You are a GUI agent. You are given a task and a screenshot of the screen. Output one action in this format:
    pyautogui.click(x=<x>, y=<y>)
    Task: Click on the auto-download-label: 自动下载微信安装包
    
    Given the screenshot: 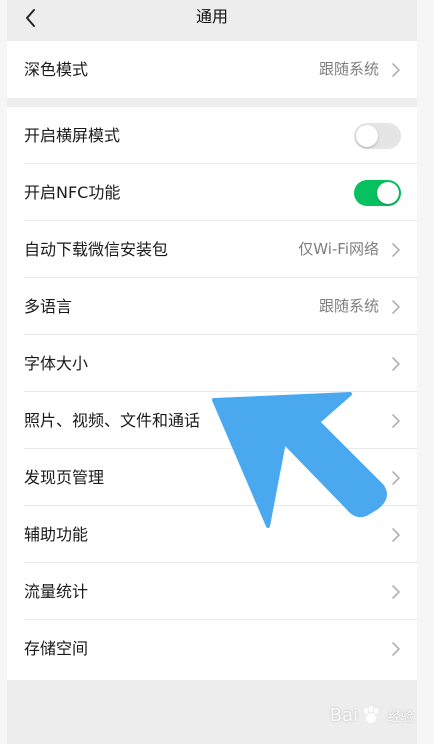 What is the action you would take?
    pyautogui.click(x=96, y=249)
    